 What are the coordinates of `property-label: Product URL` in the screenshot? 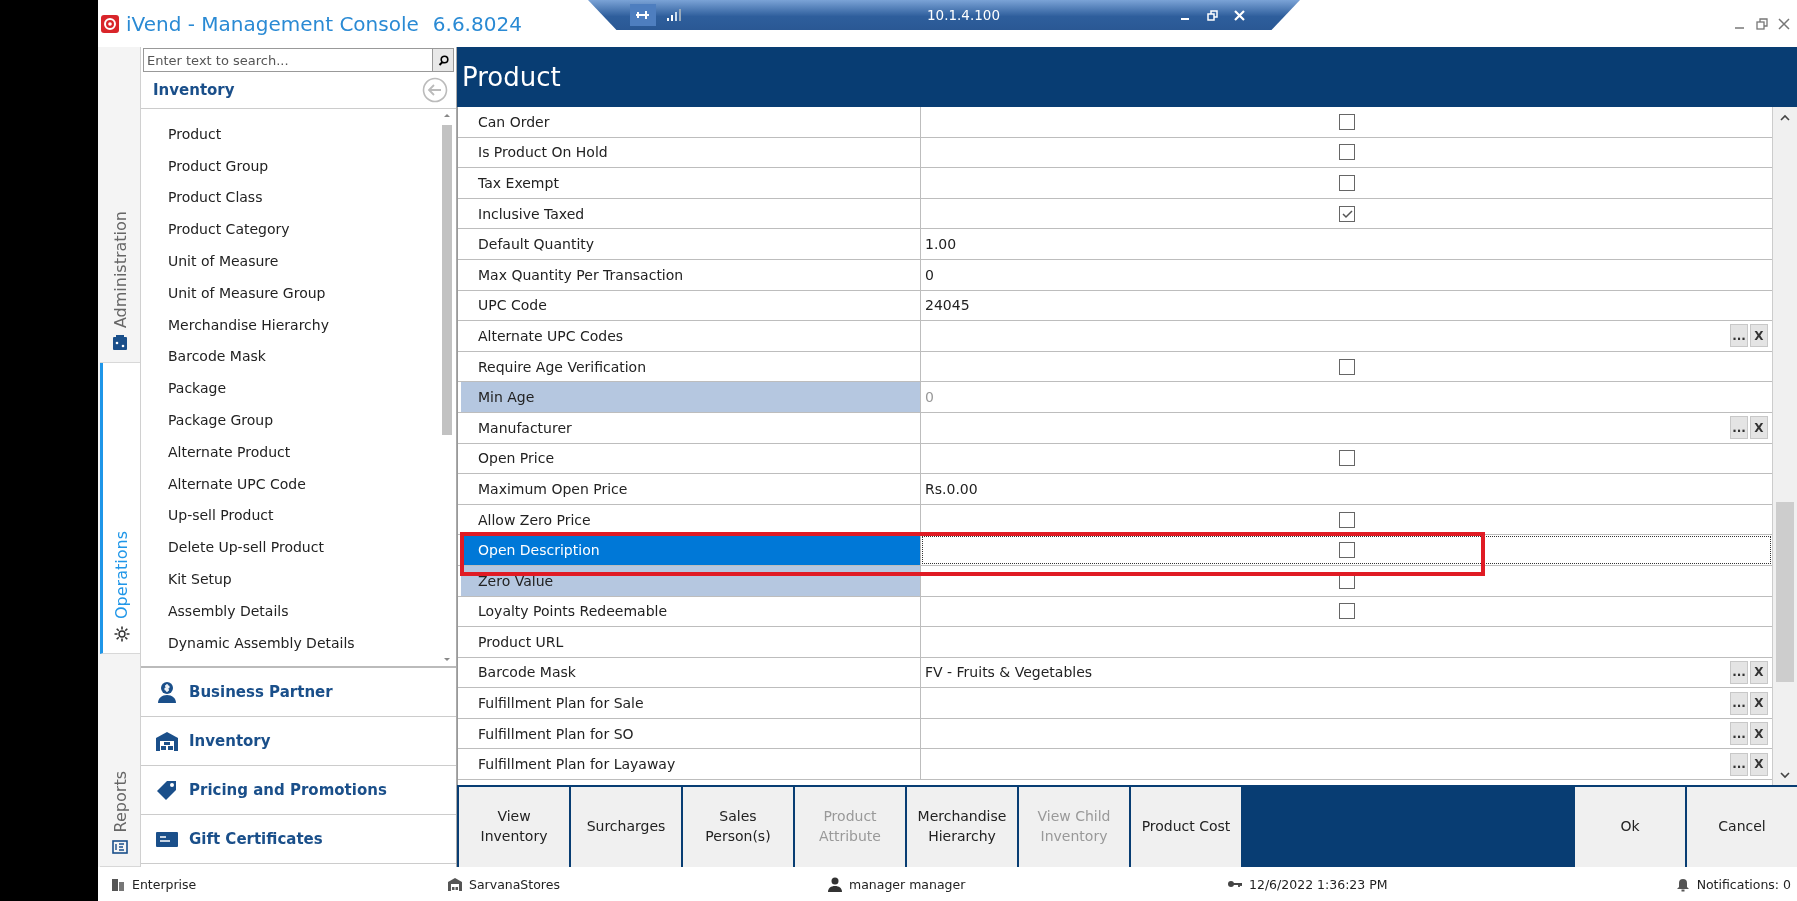 It's located at (691, 642).